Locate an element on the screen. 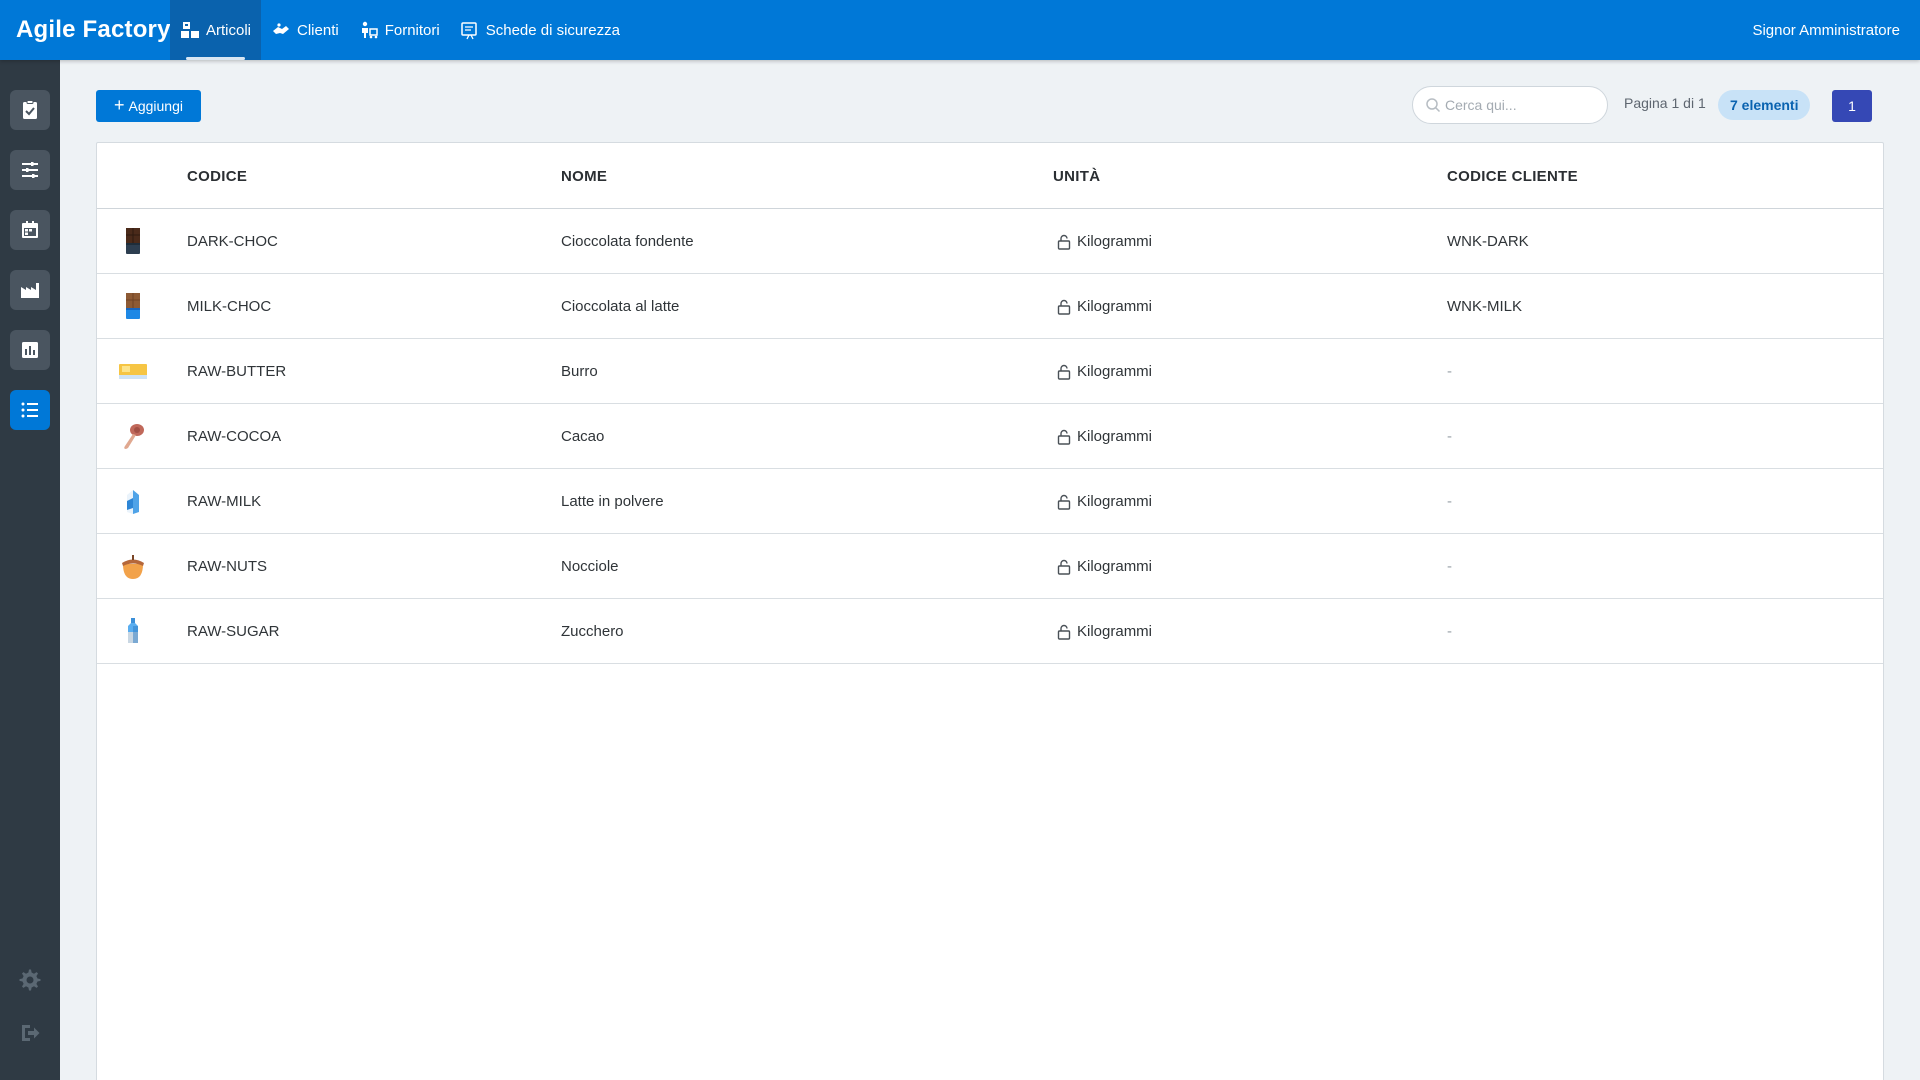 The image size is (1920, 1080). column-header-codice-cliente: CODICE CLIENTE is located at coordinates (1512, 176).